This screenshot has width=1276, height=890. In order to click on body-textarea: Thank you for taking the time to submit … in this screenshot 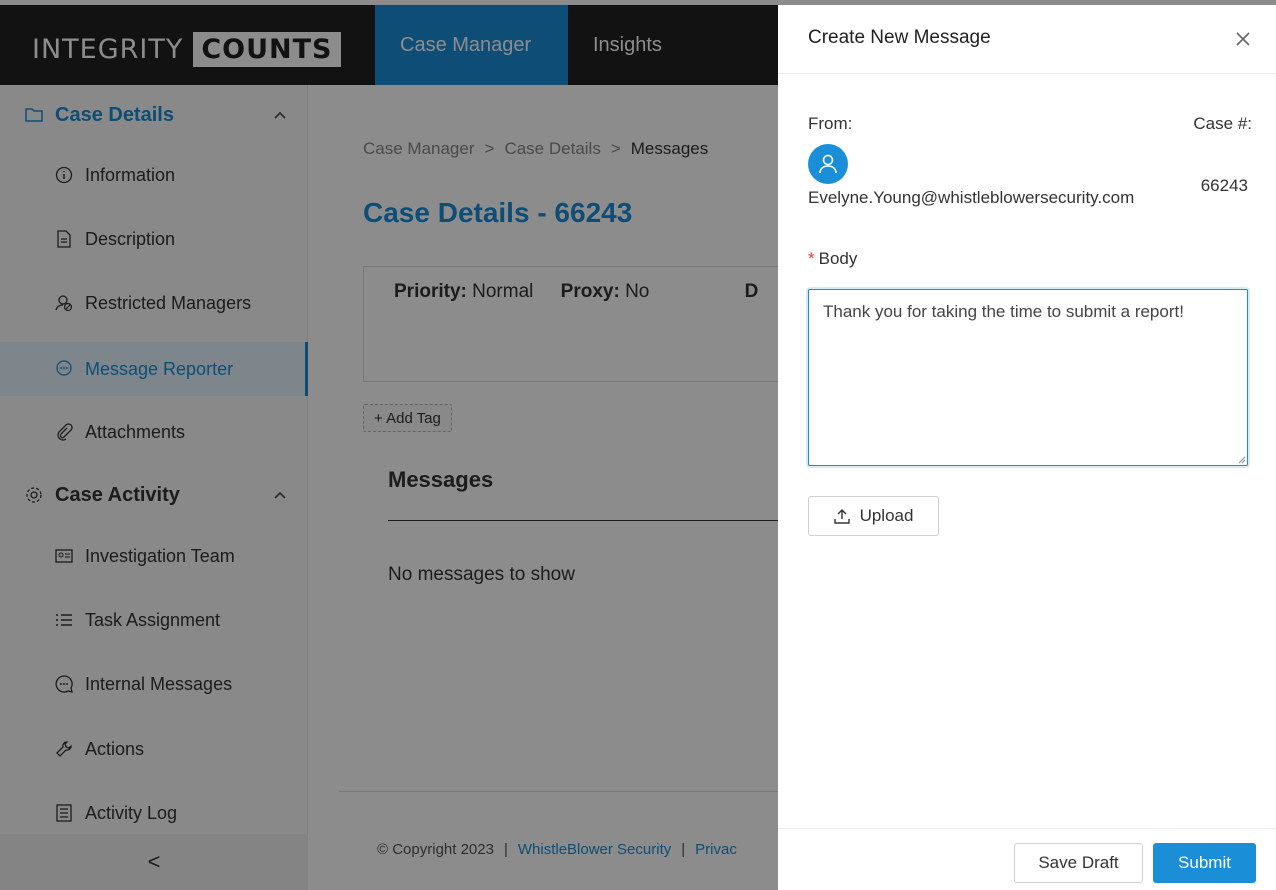, I will do `click(1028, 377)`.